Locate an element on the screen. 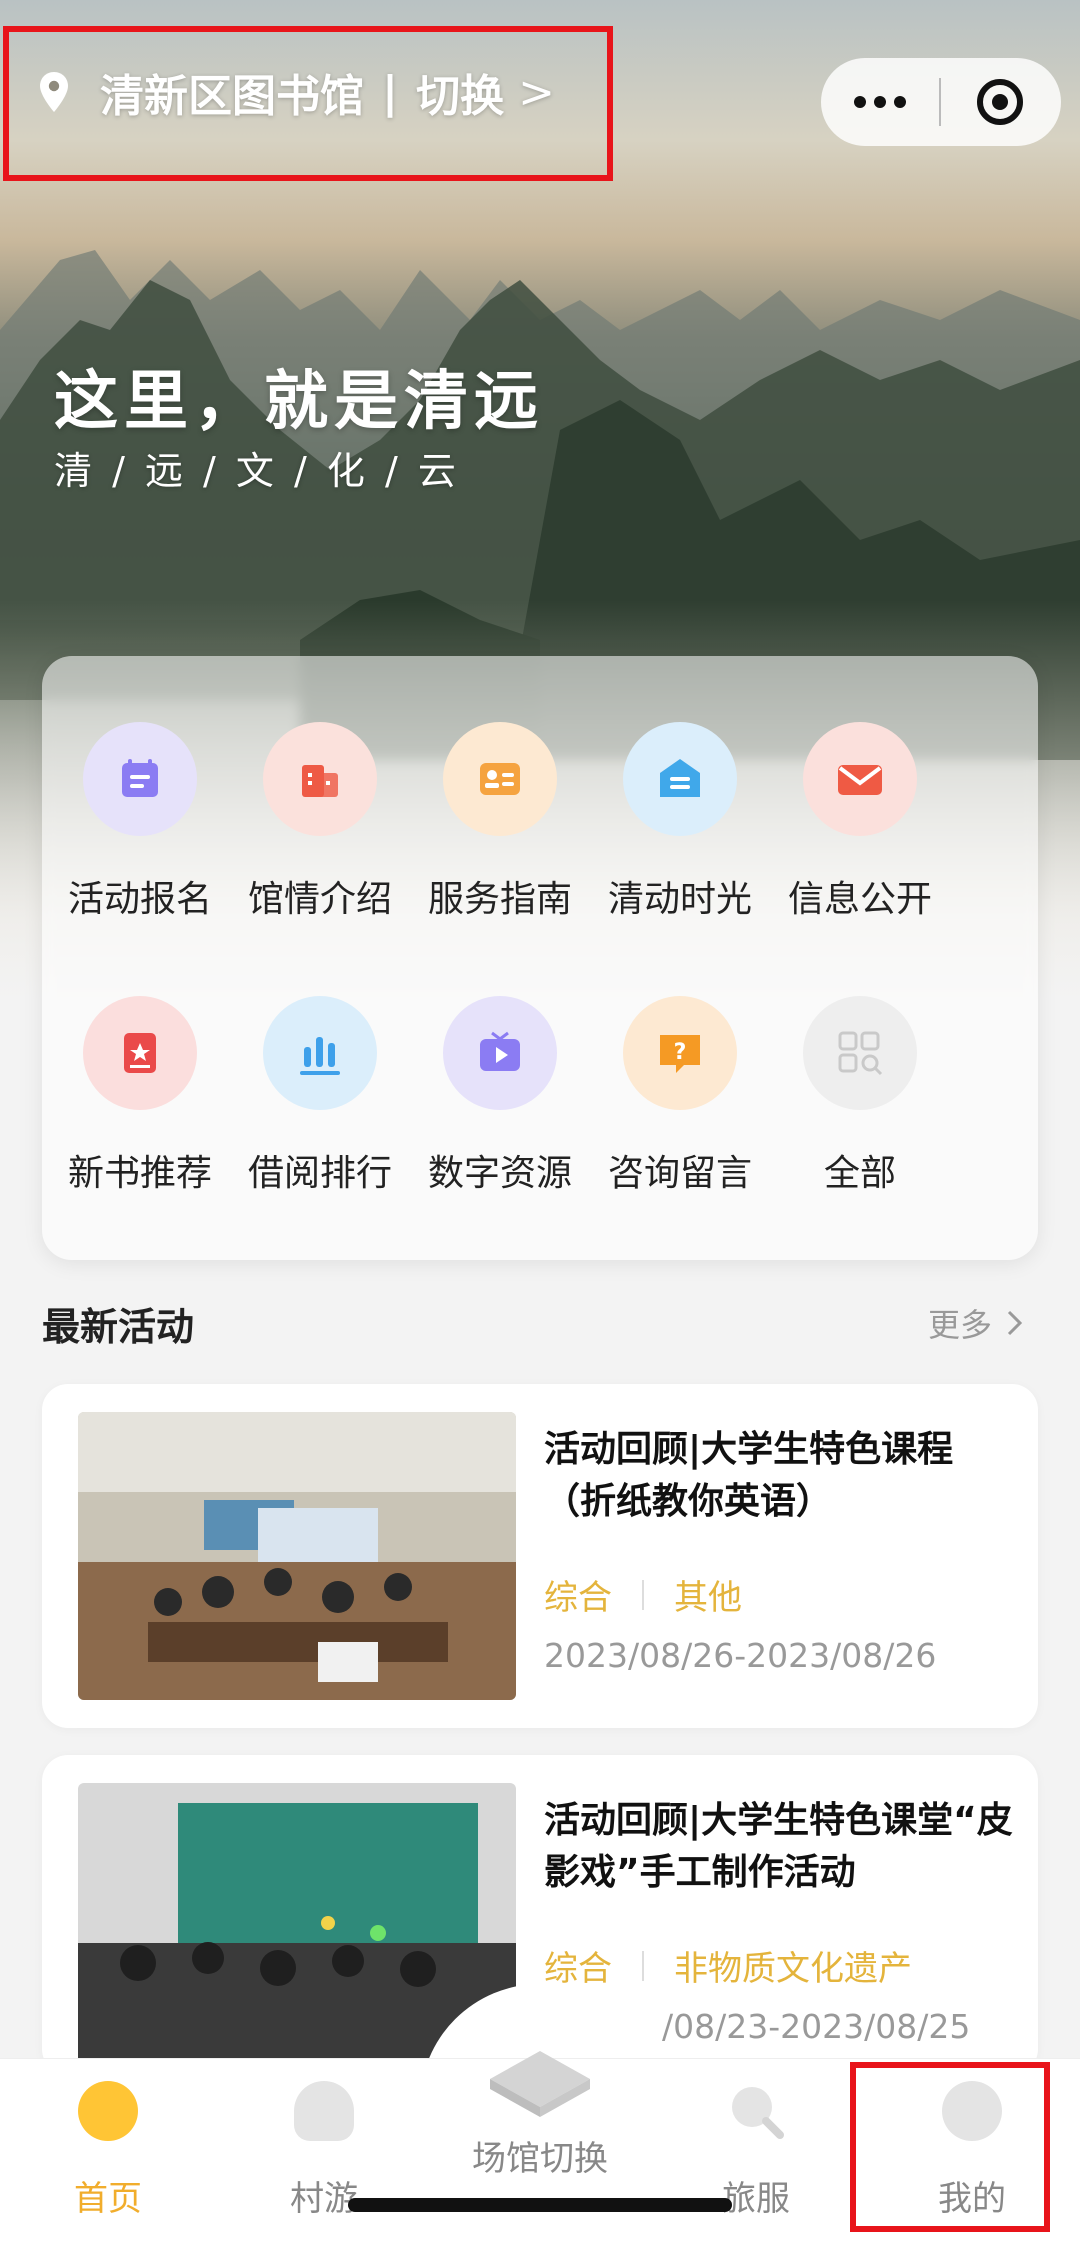  grid-search-icon is located at coordinates (860, 1053).